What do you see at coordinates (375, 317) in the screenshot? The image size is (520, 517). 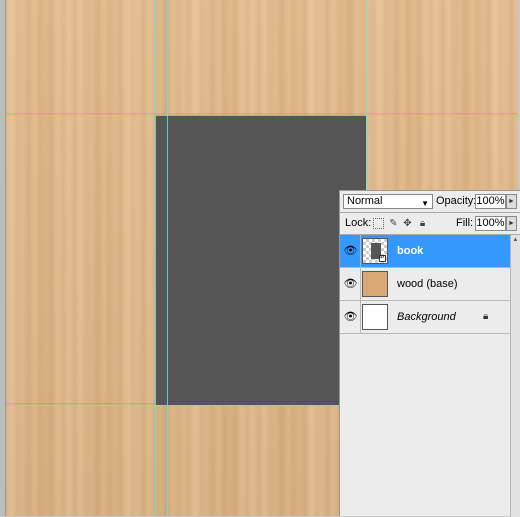 I see `white-thumbnail` at bounding box center [375, 317].